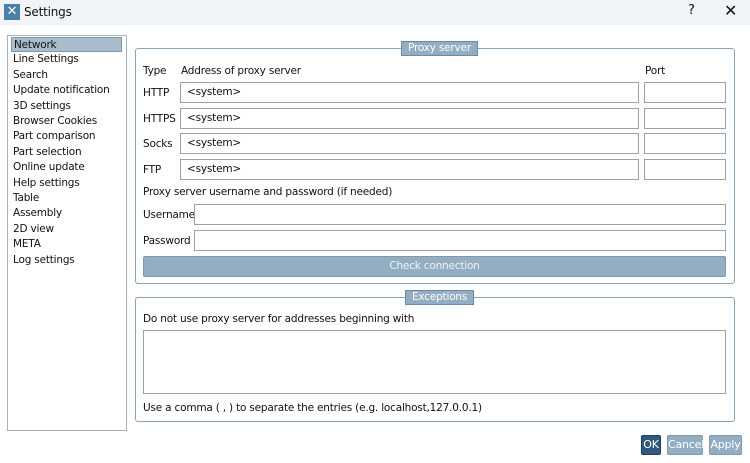 This screenshot has width=750, height=463. I want to click on sidebar-item-network: Network, so click(66, 44).